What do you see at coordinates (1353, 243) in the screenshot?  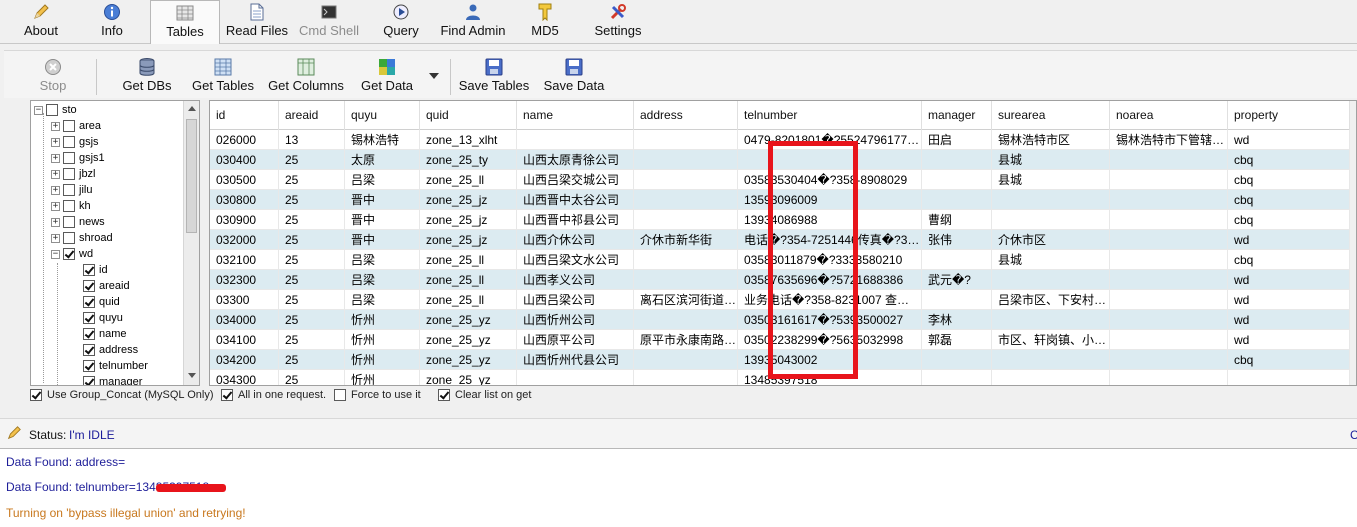 I see `grid-scrollbar` at bounding box center [1353, 243].